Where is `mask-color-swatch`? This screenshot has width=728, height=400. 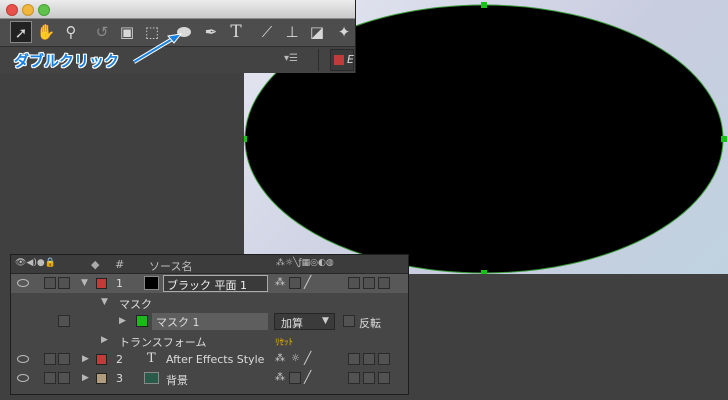
mask-color-swatch is located at coordinates (142, 321).